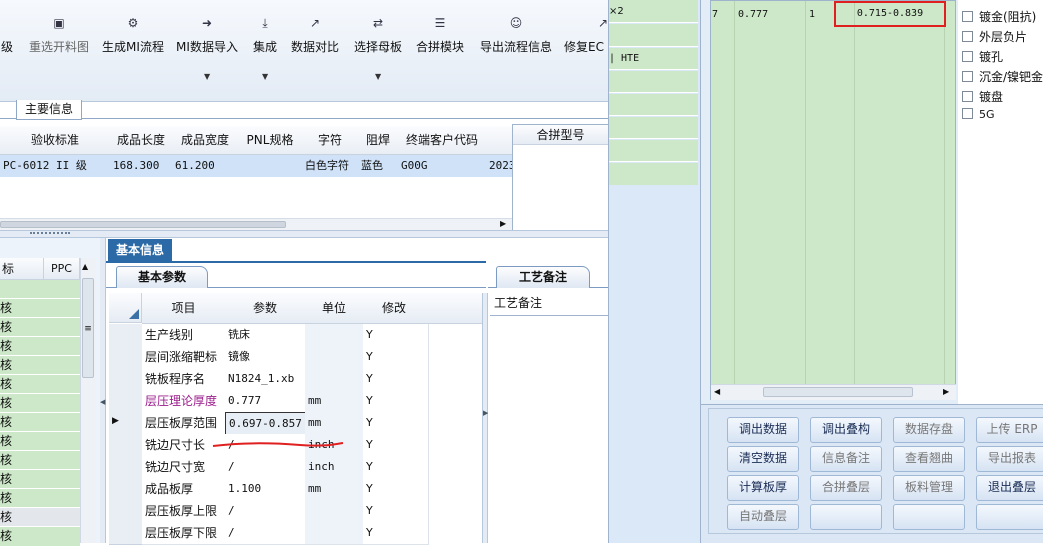 This screenshot has height=546, width=1043. What do you see at coordinates (516, 51) in the screenshot?
I see `export-flow-info-button: ☺ 导出流程信息` at bounding box center [516, 51].